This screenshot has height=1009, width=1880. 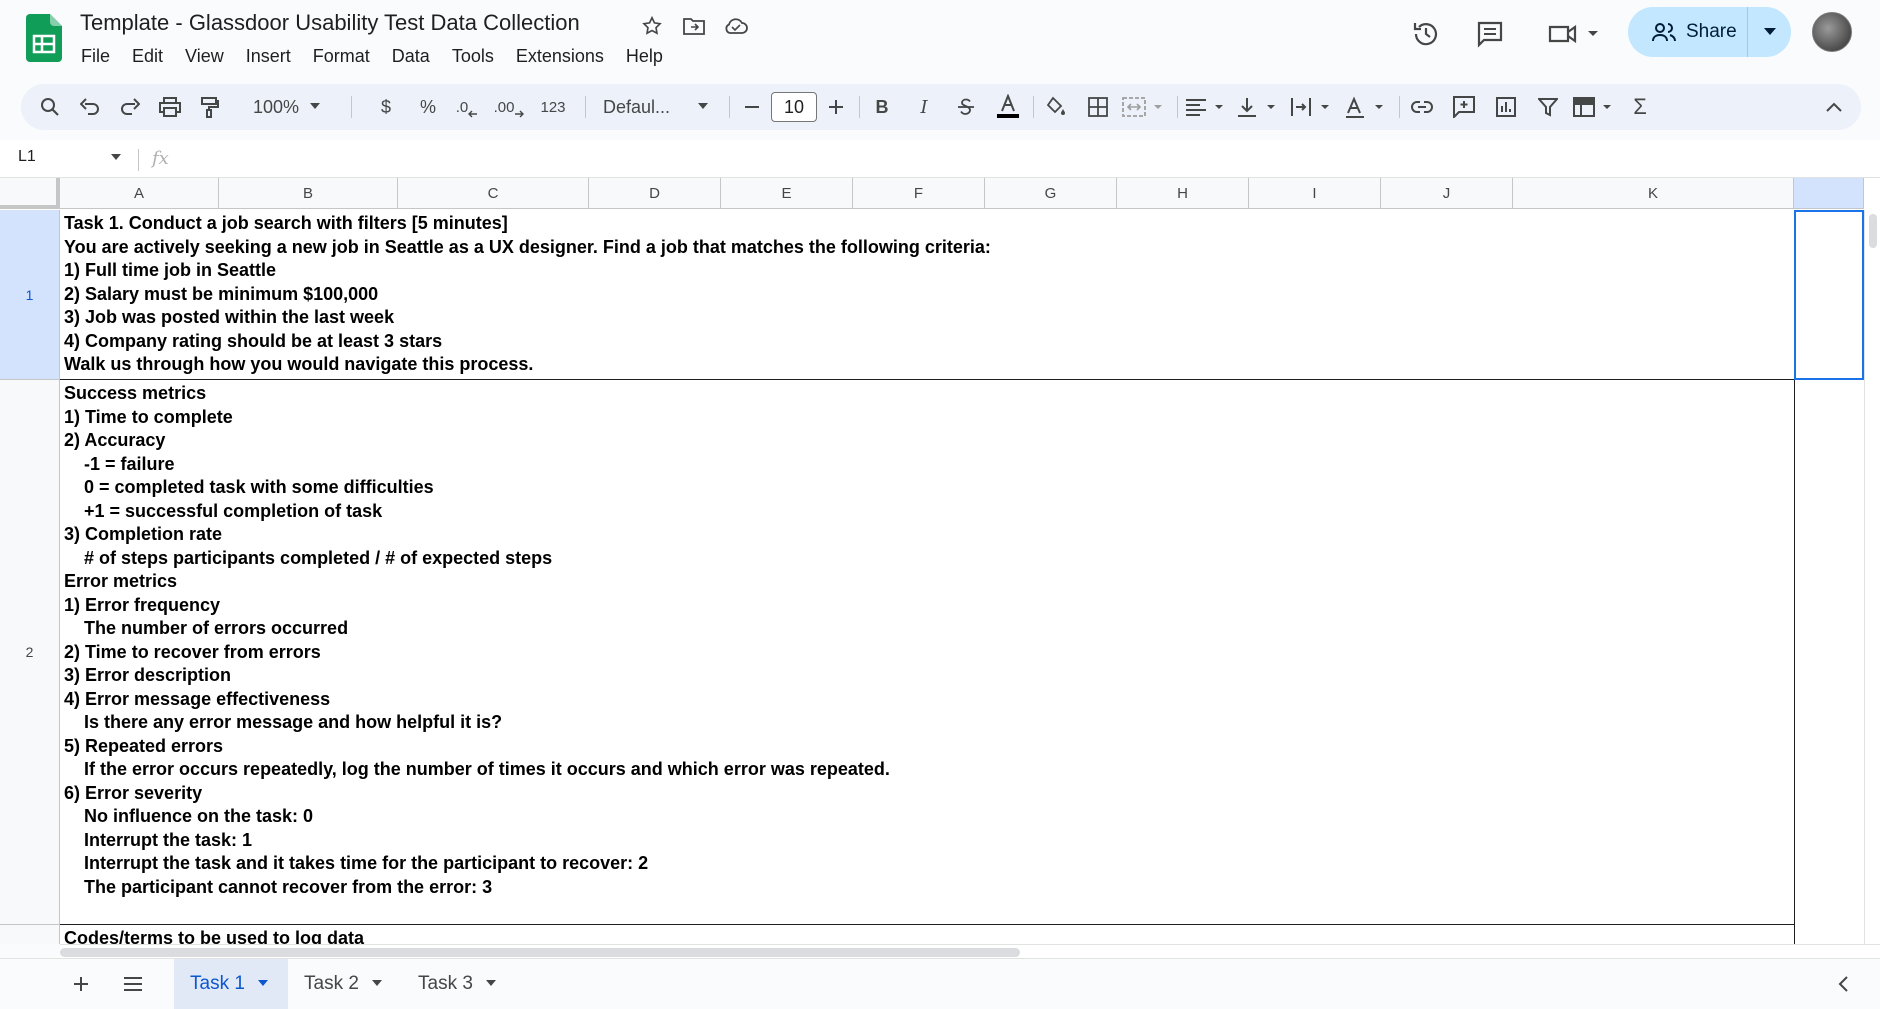 I want to click on strikethrough-icon, so click(x=966, y=107).